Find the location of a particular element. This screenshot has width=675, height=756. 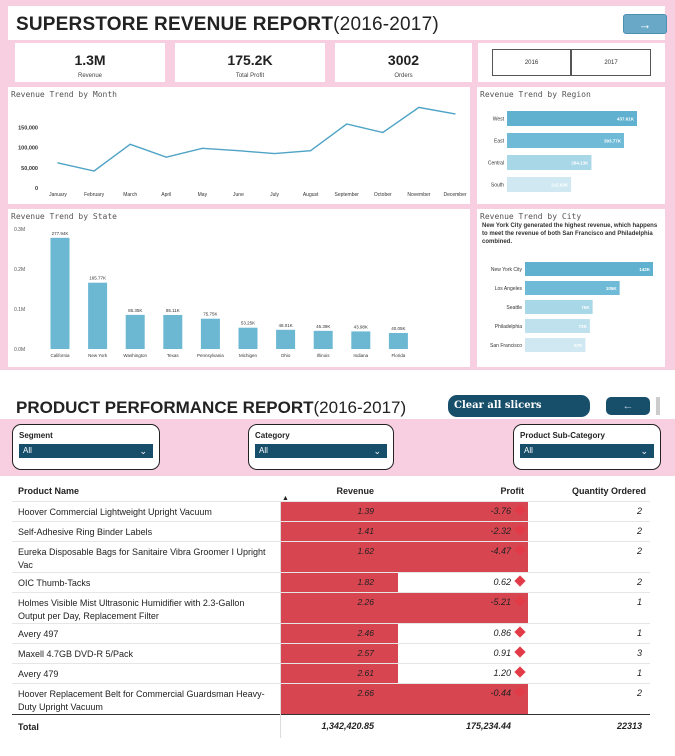

arrow-right-icon: → is located at coordinates (645, 24).